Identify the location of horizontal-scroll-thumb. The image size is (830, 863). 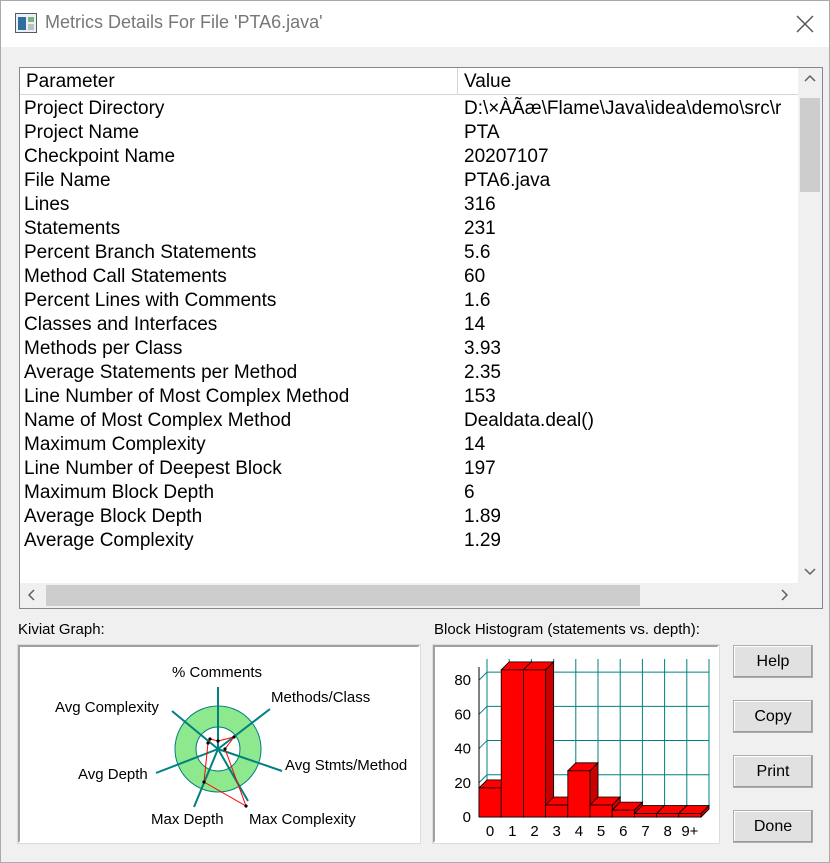
(343, 595).